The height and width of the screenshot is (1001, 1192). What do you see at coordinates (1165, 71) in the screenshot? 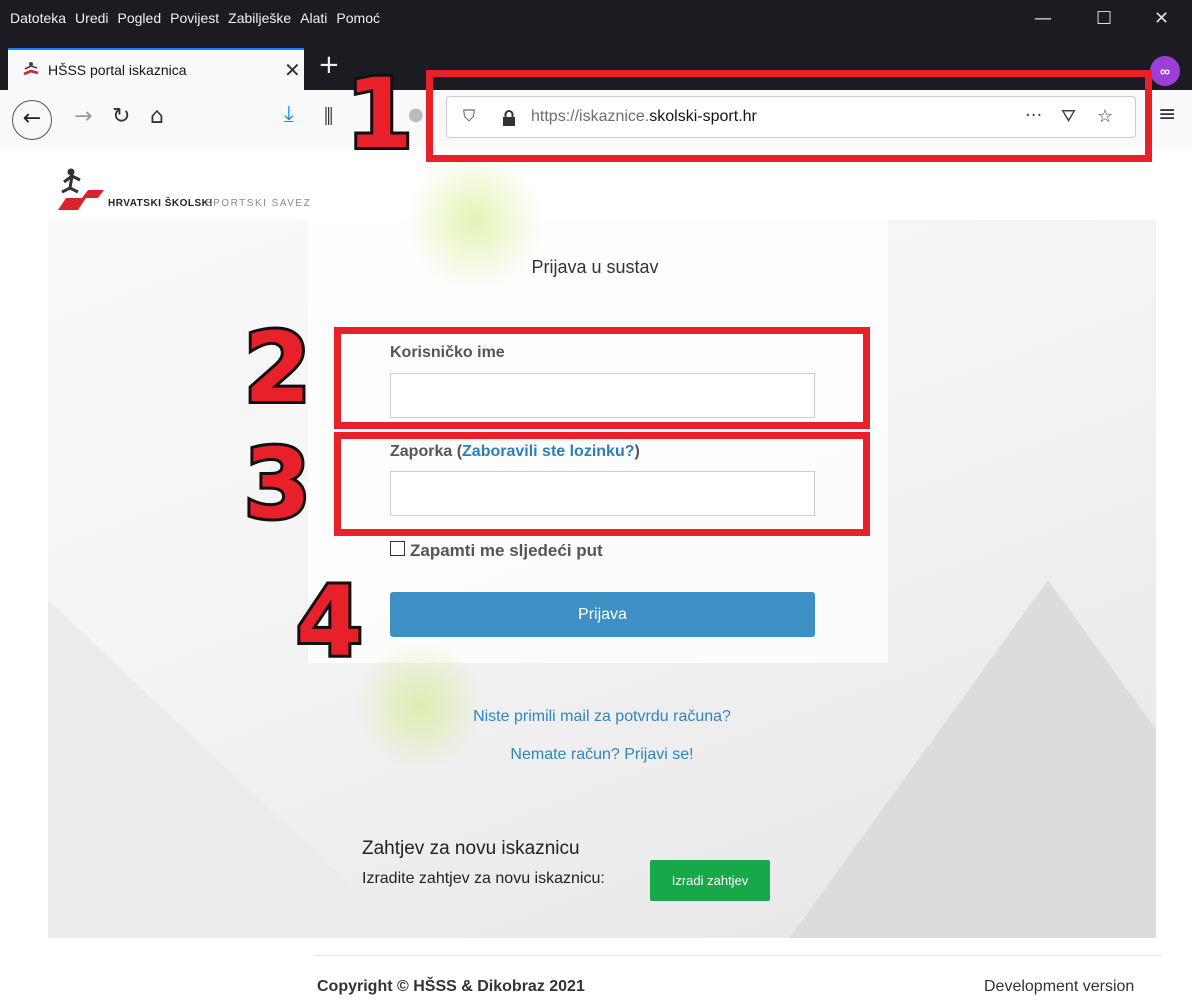
I see `private-browsing-icon: ∞` at bounding box center [1165, 71].